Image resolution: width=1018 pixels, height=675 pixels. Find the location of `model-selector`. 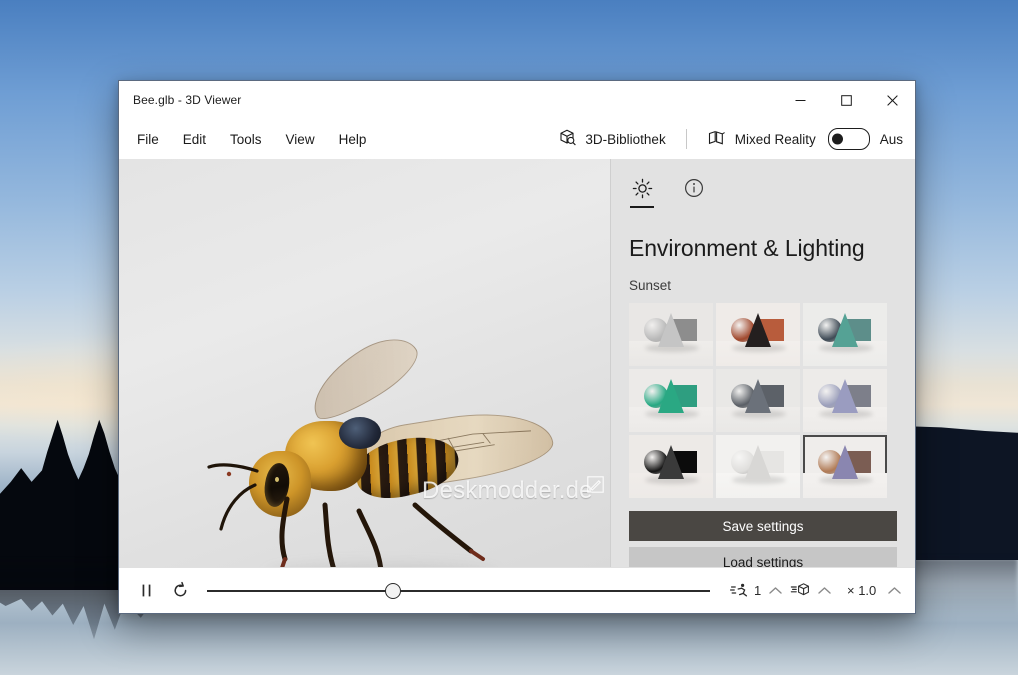

model-selector is located at coordinates (811, 591).